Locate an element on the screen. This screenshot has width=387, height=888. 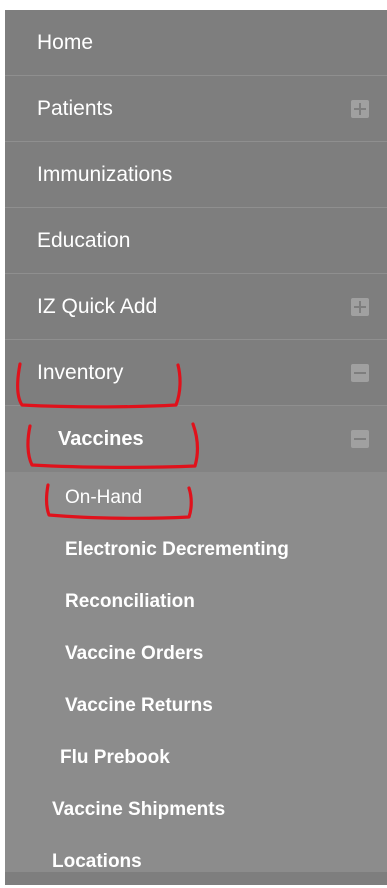
nav-item-label: Electronic Decrementing is located at coordinates (177, 549).